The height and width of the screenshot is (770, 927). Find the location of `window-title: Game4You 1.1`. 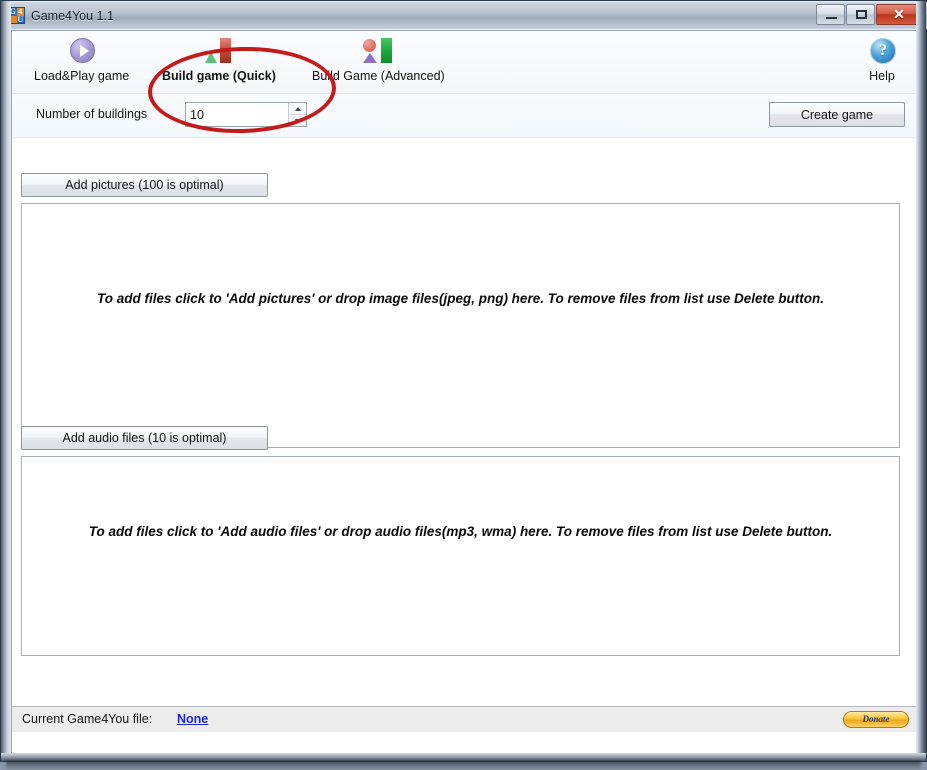

window-title: Game4You 1.1 is located at coordinates (72, 15).